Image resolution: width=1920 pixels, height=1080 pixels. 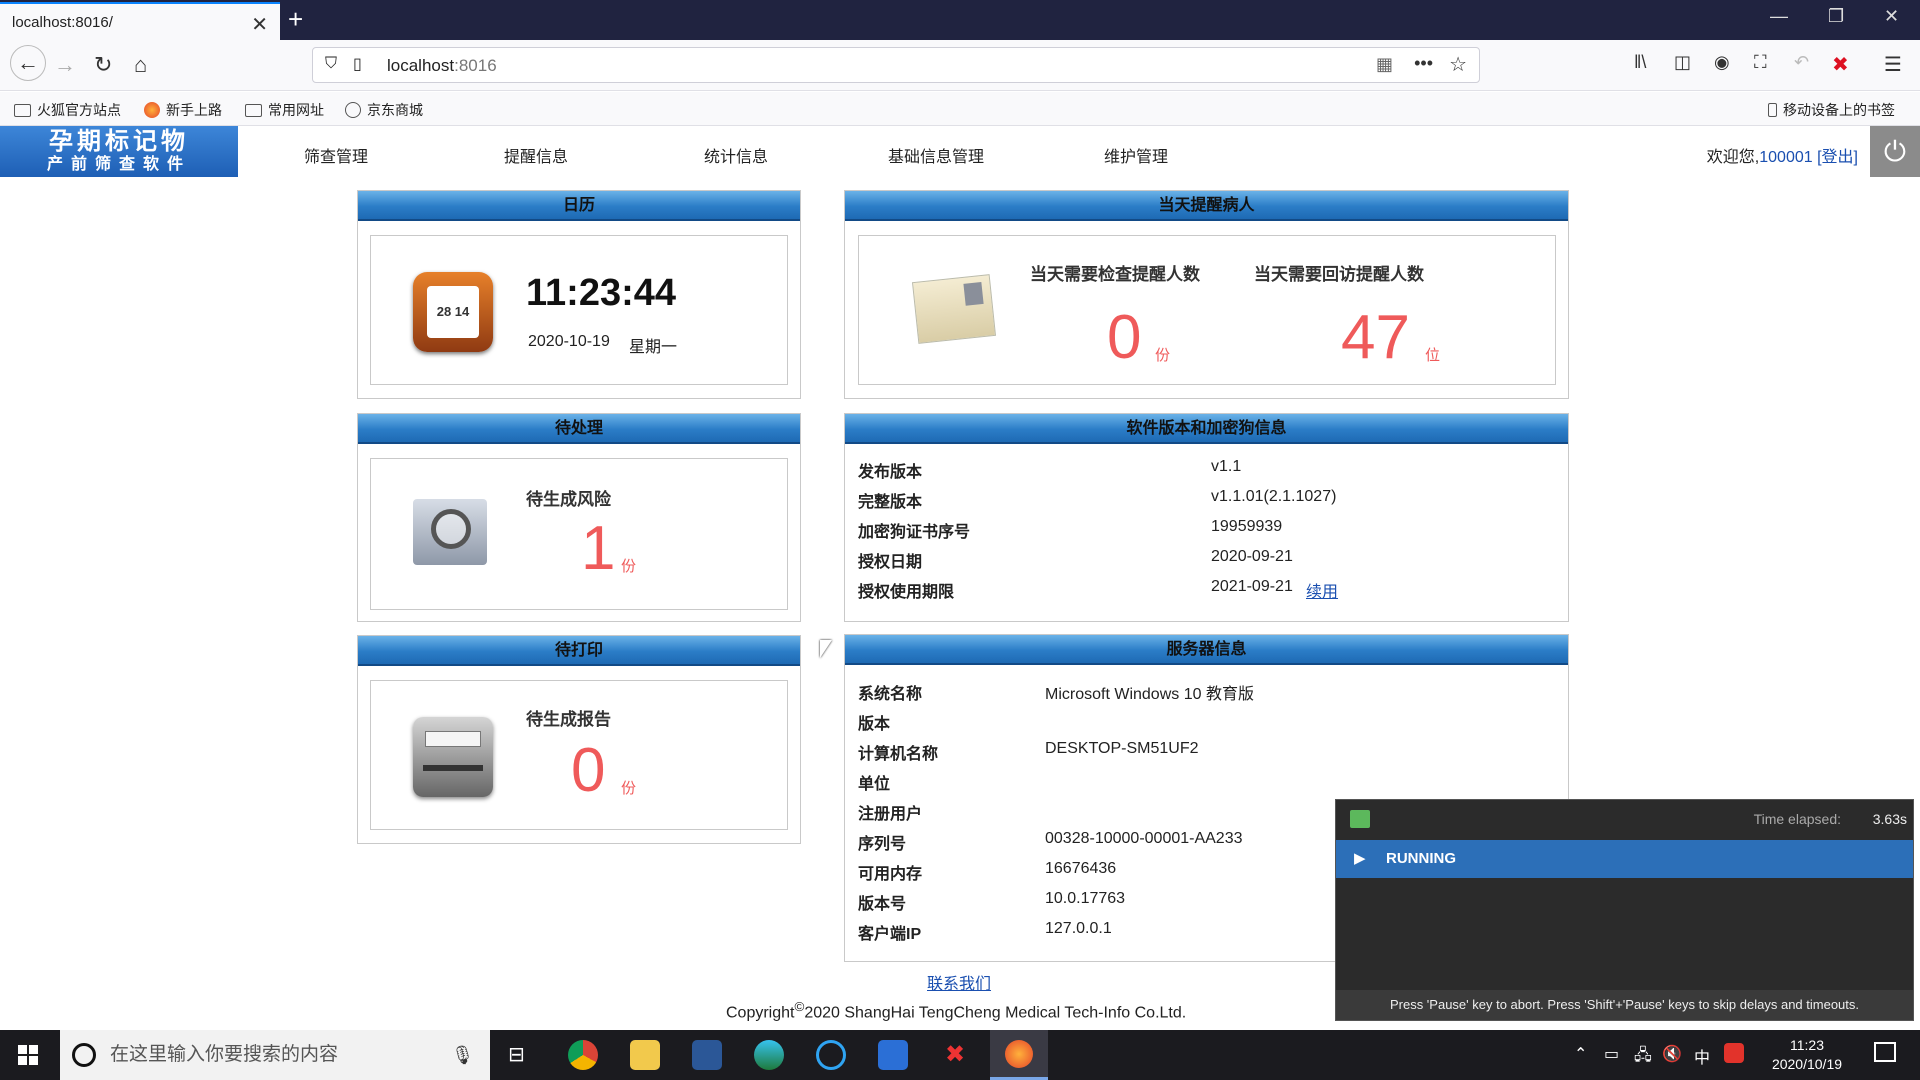 What do you see at coordinates (1163, 355) in the screenshot?
I see `check-unit: 份` at bounding box center [1163, 355].